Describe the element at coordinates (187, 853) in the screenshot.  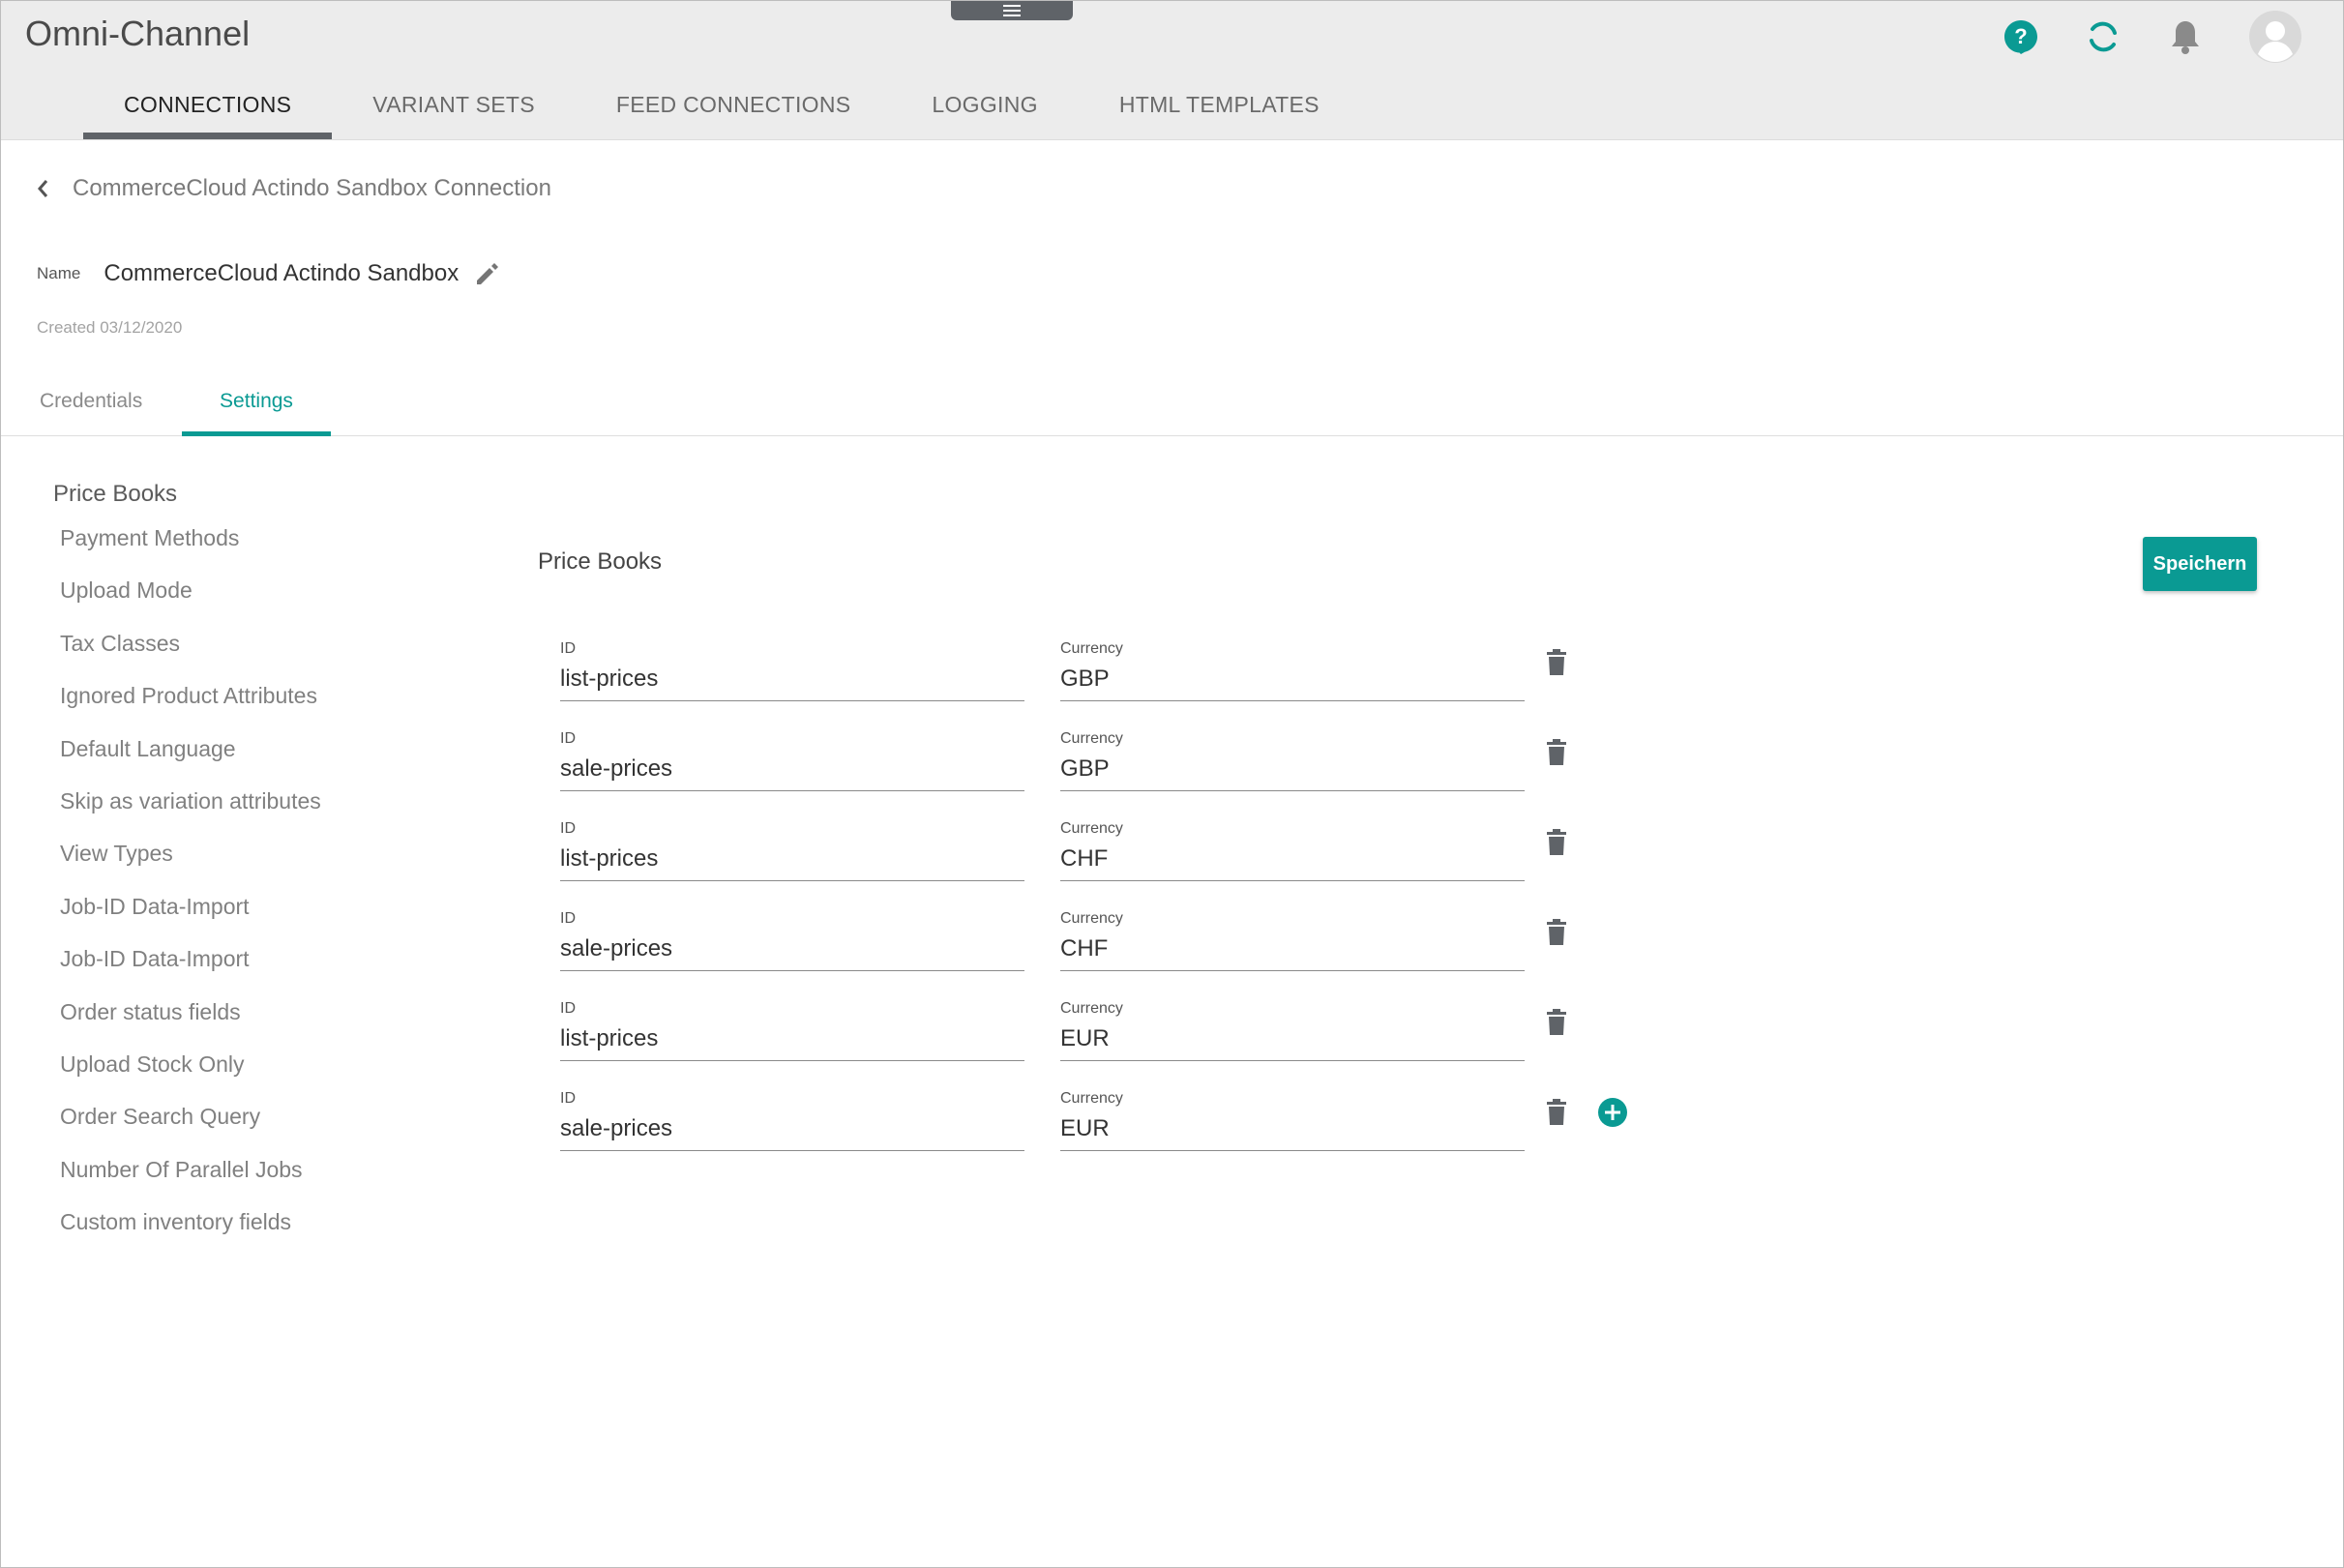
I see `sidebar-item-view-types: View Types` at that location.